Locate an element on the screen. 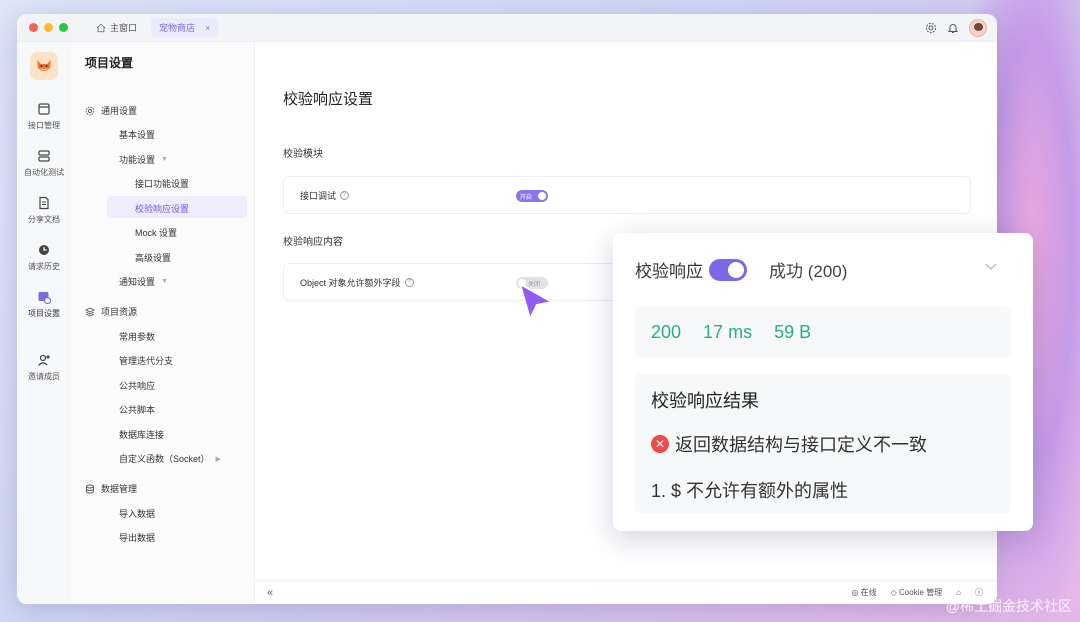 This screenshot has width=1080, height=622. title-bar: 主窗口 宠物商店 × is located at coordinates (507, 28).